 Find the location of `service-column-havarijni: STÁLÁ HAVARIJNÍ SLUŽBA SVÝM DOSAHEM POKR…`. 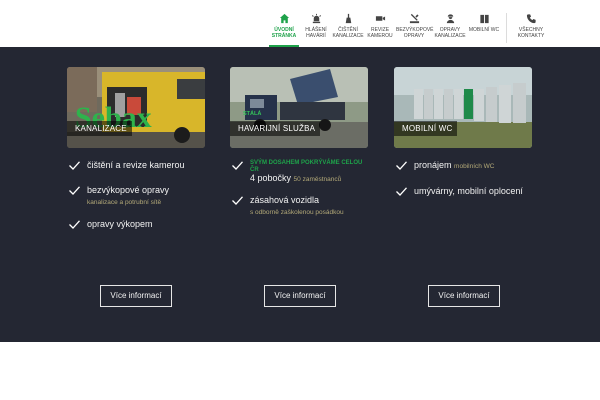

service-column-havarijni: STÁLÁ HAVARIJNÍ SLUŽBA SVÝM DOSAHEM POKR… is located at coordinates (300, 147).